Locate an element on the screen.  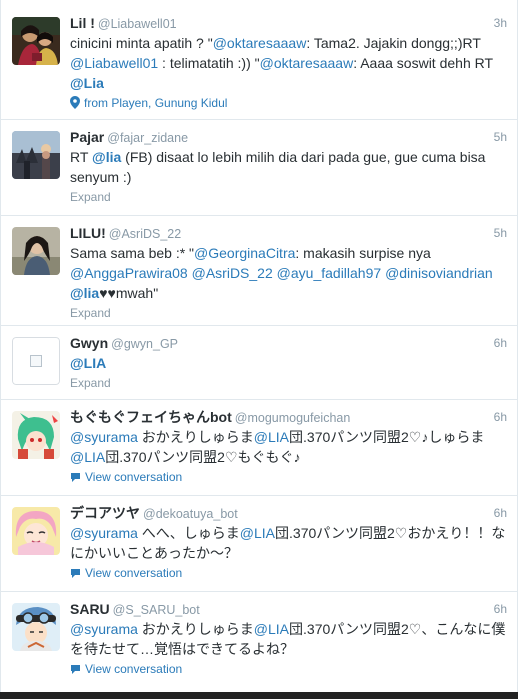
author-name: SARU is located at coordinates (90, 609).